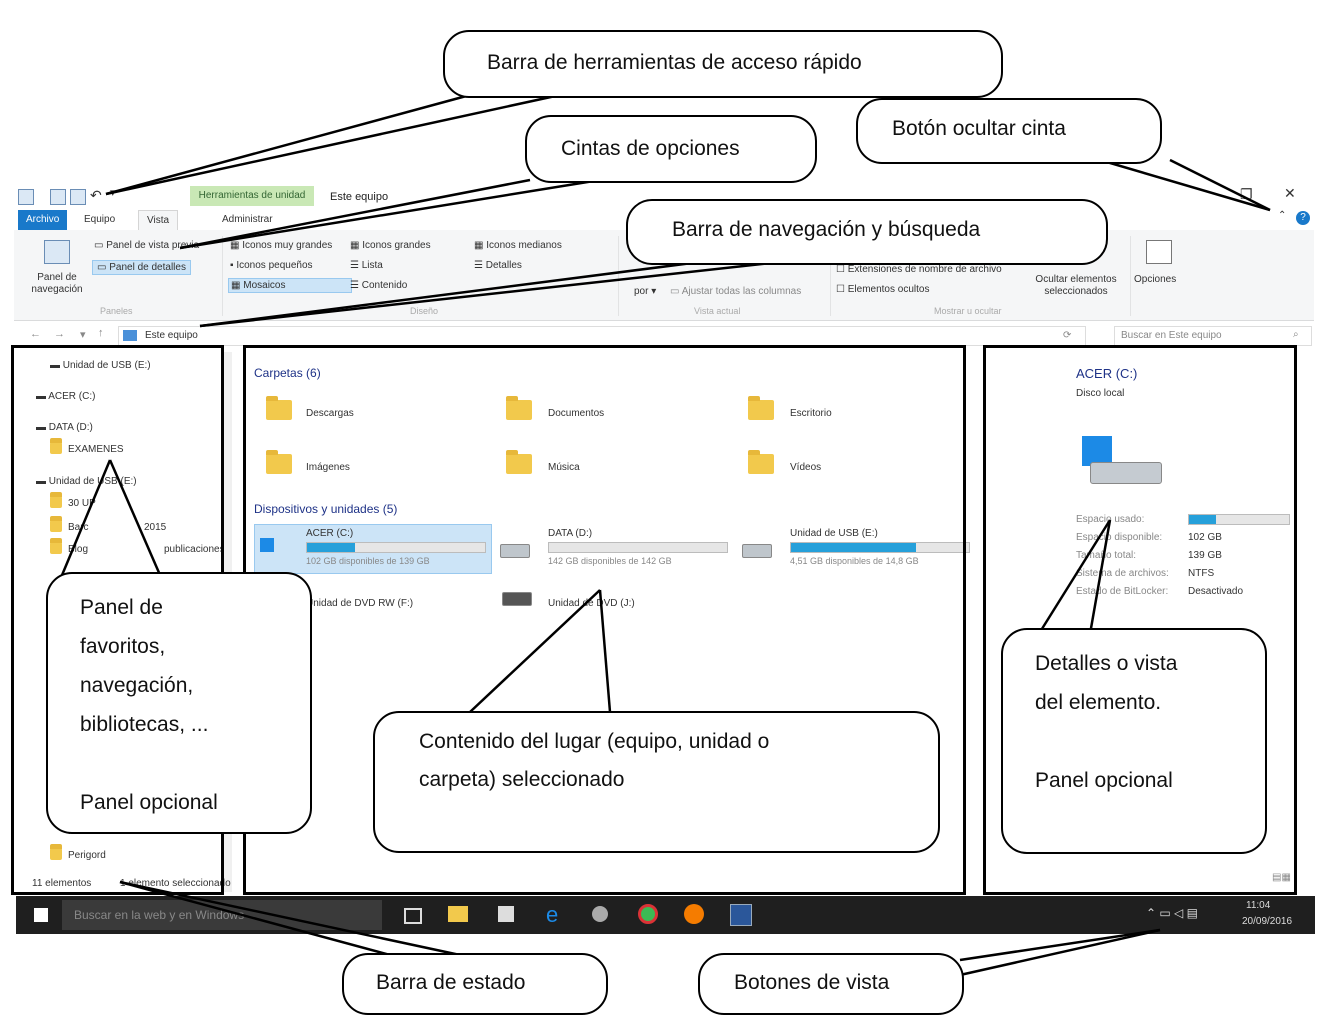 The image size is (1323, 1015). I want to click on callout-view-buttons-text: Botones de vista, so click(812, 982).